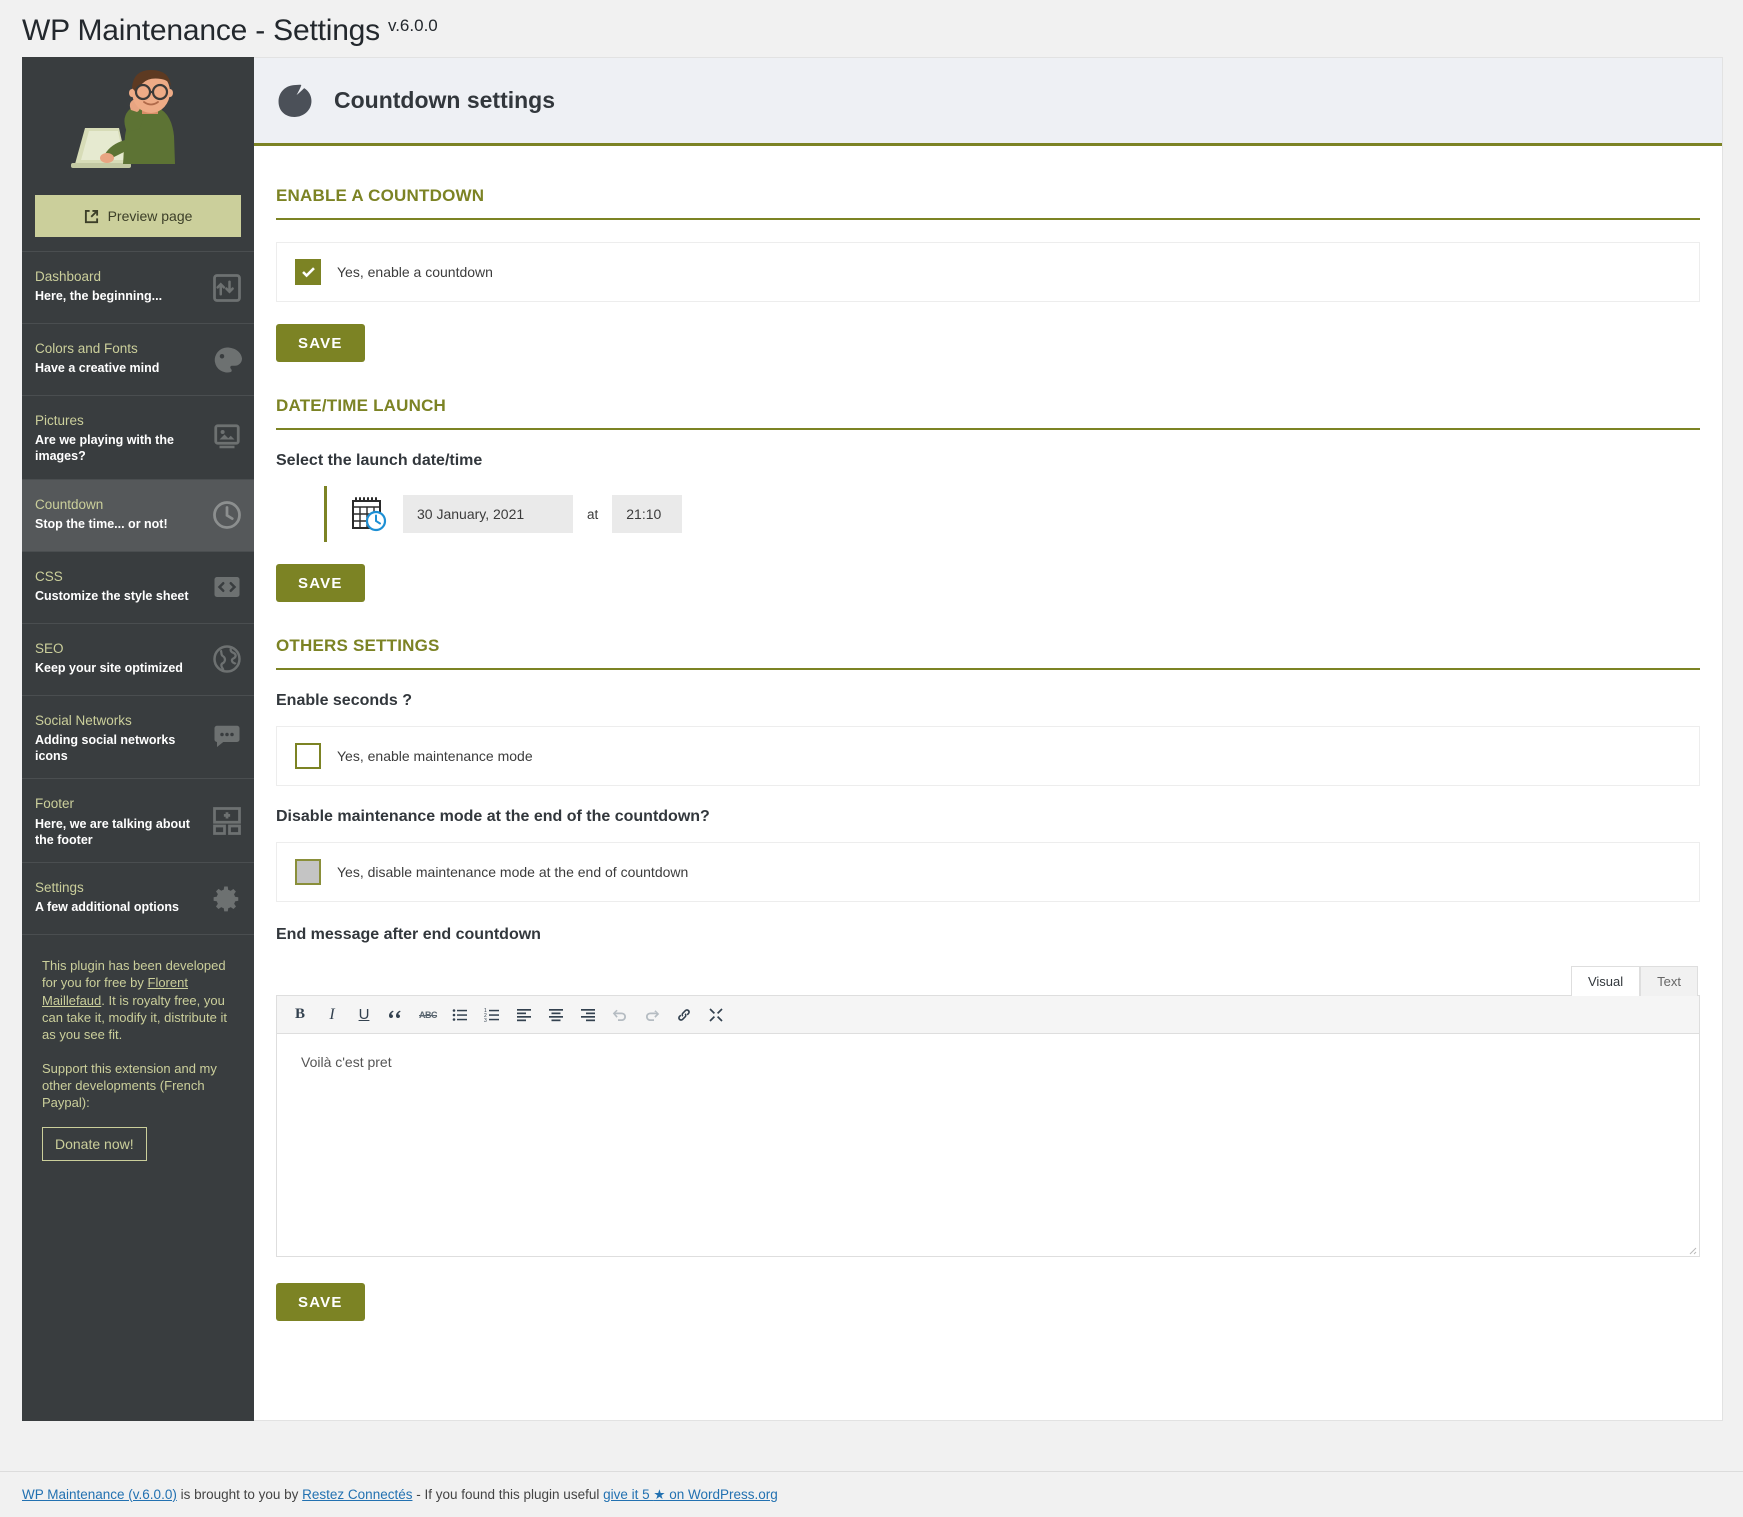 Image resolution: width=1743 pixels, height=1517 pixels. Describe the element at coordinates (1669, 981) in the screenshot. I see `tab-text: Text` at that location.